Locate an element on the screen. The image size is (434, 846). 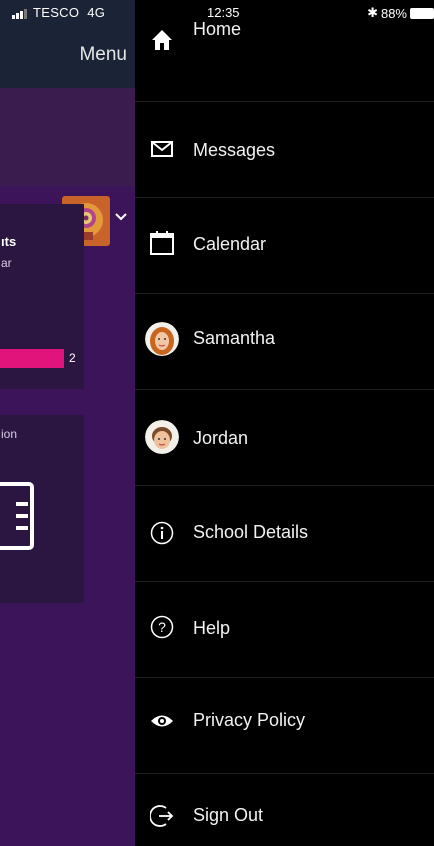
menu-item-sign-out: Sign Out is located at coordinates (284, 810).